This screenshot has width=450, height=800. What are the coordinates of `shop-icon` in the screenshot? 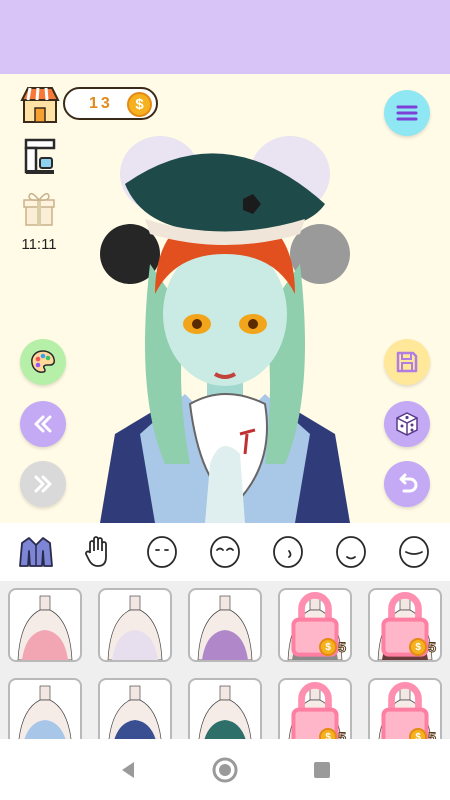 It's located at (40, 104).